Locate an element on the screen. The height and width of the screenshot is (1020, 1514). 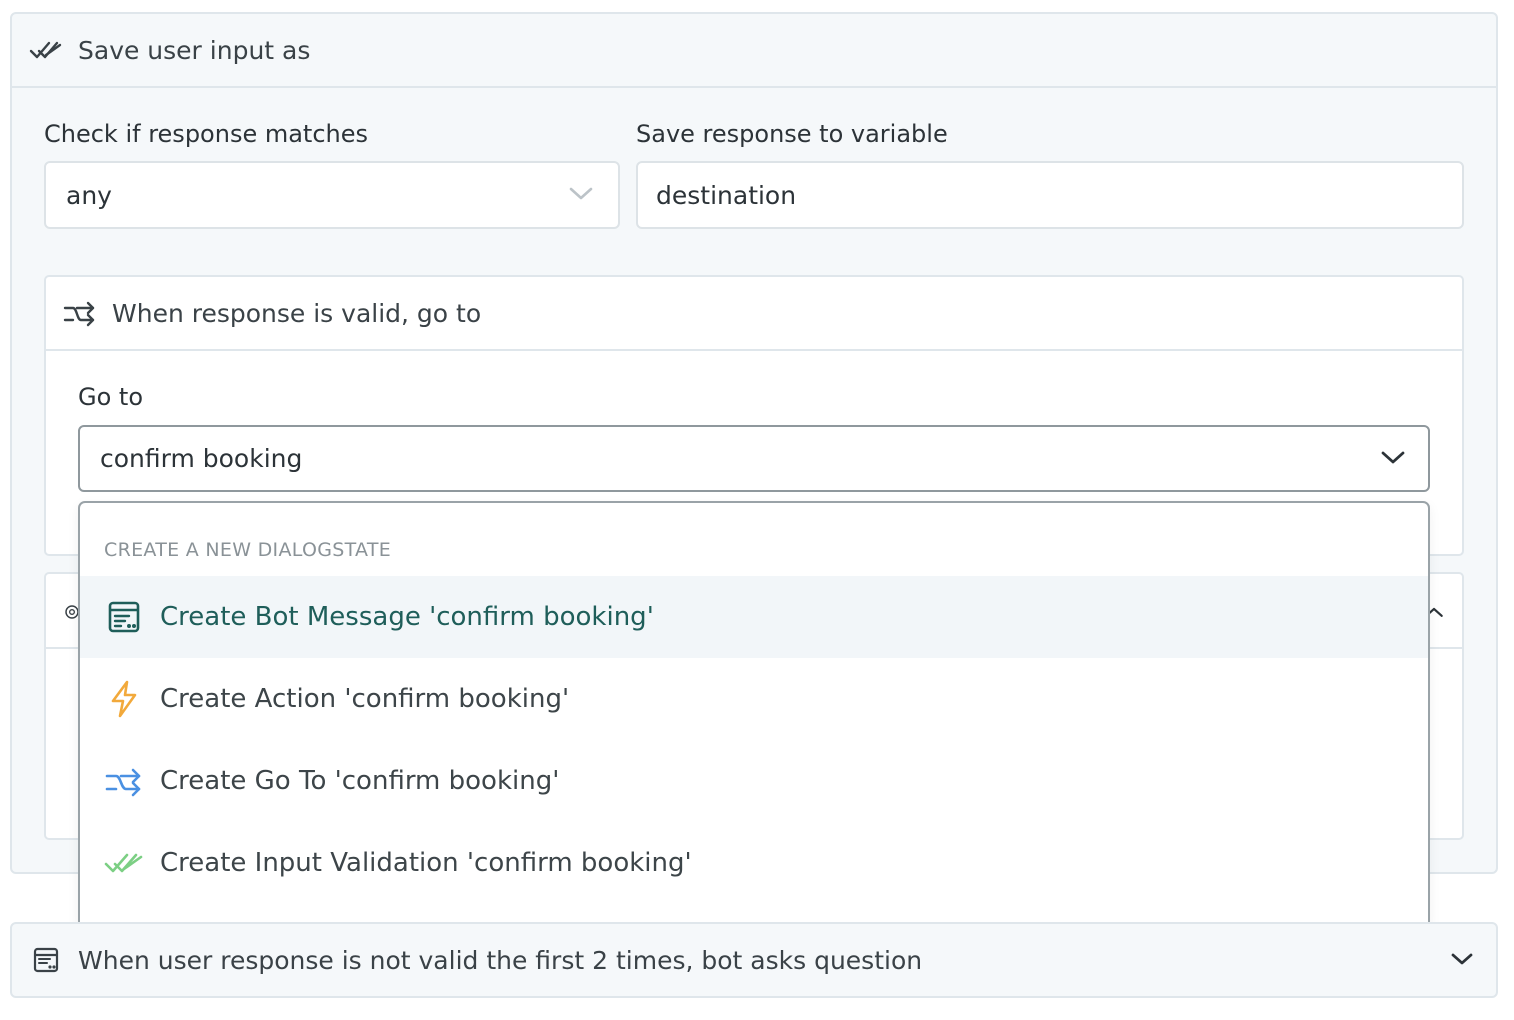
create-action-label: Create Action 'confirm booking' is located at coordinates (365, 699).